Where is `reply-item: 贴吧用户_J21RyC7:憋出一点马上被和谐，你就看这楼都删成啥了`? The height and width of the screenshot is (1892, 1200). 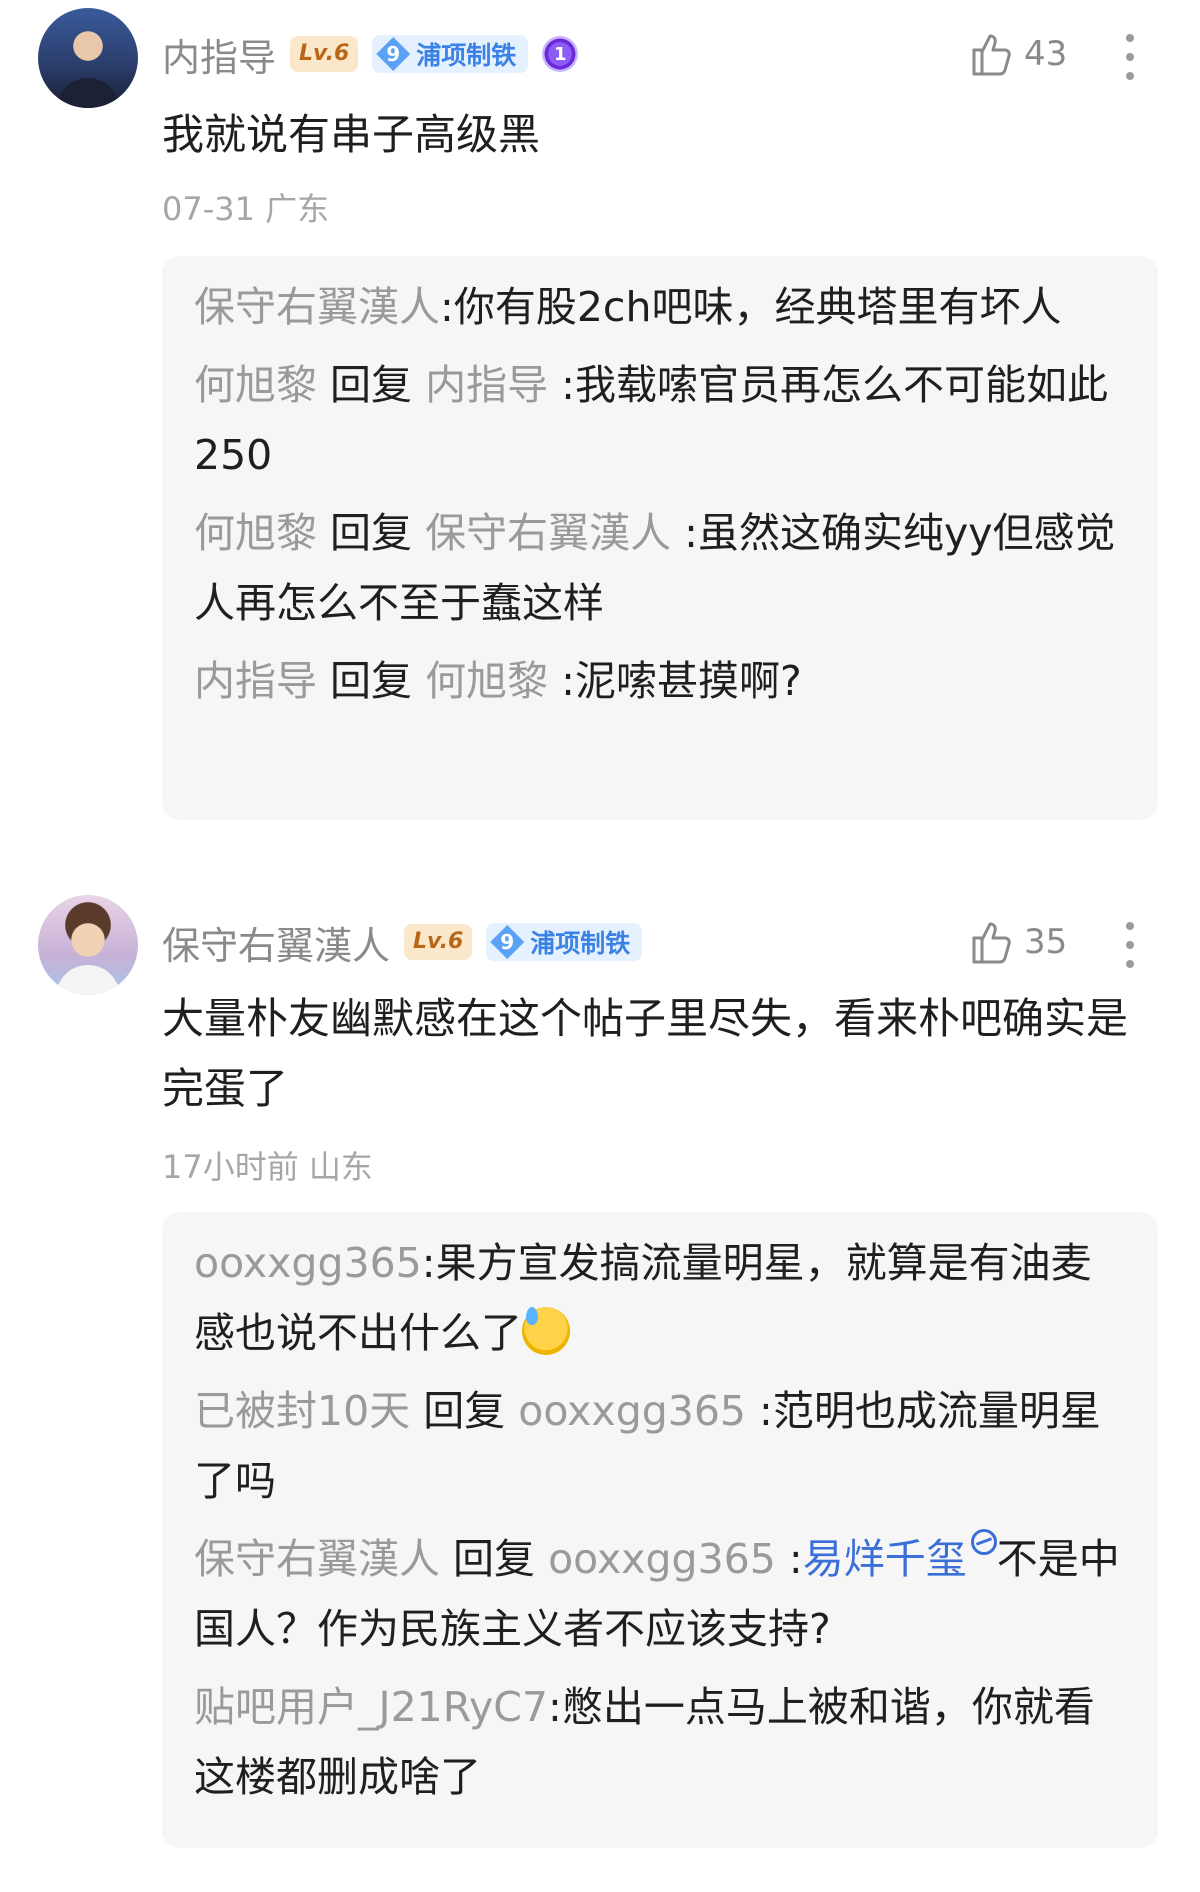 reply-item: 贴吧用户_J21RyC7:憋出一点马上被和谐，你就看这楼都删成啥了 is located at coordinates (660, 1742).